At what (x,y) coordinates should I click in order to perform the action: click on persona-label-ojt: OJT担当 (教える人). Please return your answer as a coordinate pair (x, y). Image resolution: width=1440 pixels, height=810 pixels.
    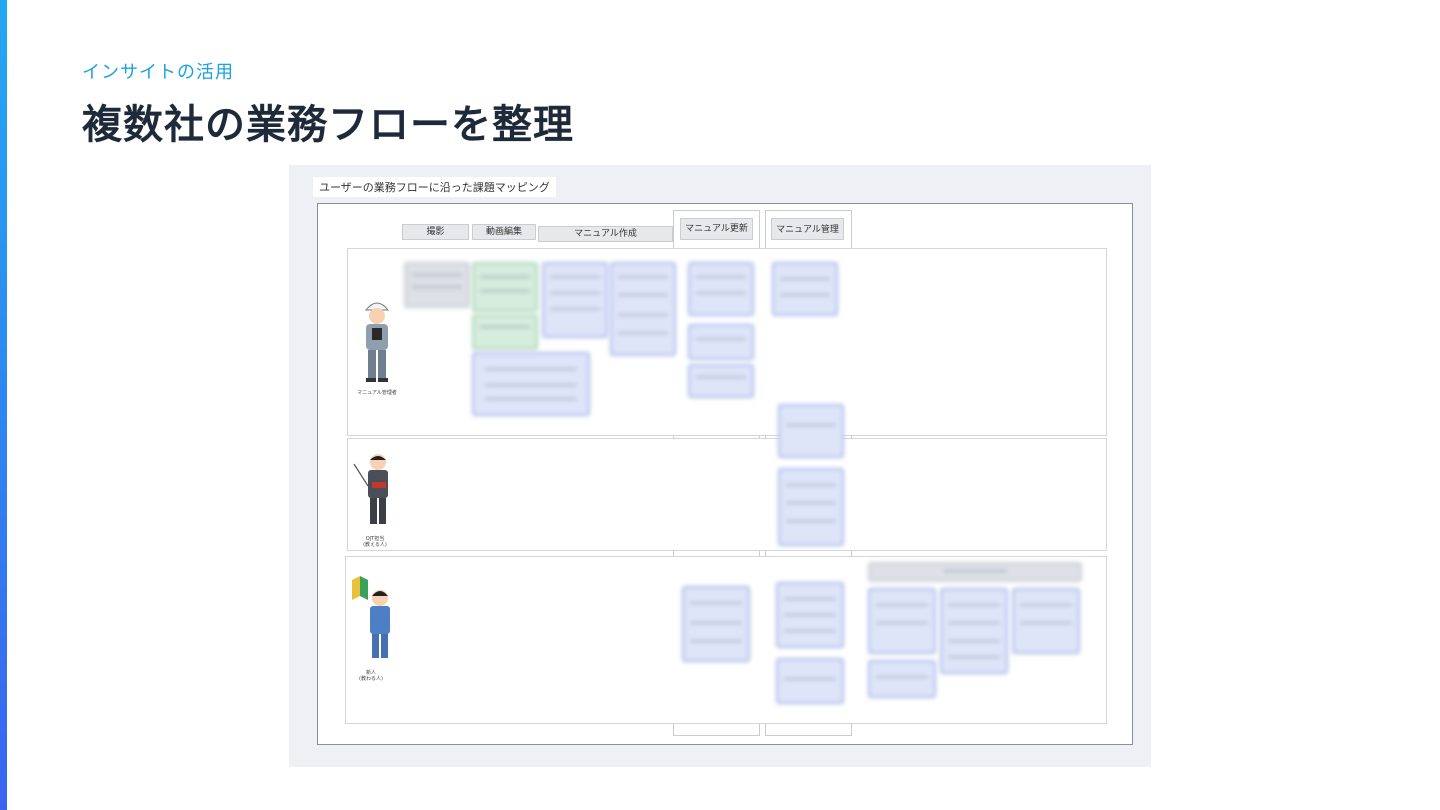
    Looking at the image, I should click on (375, 542).